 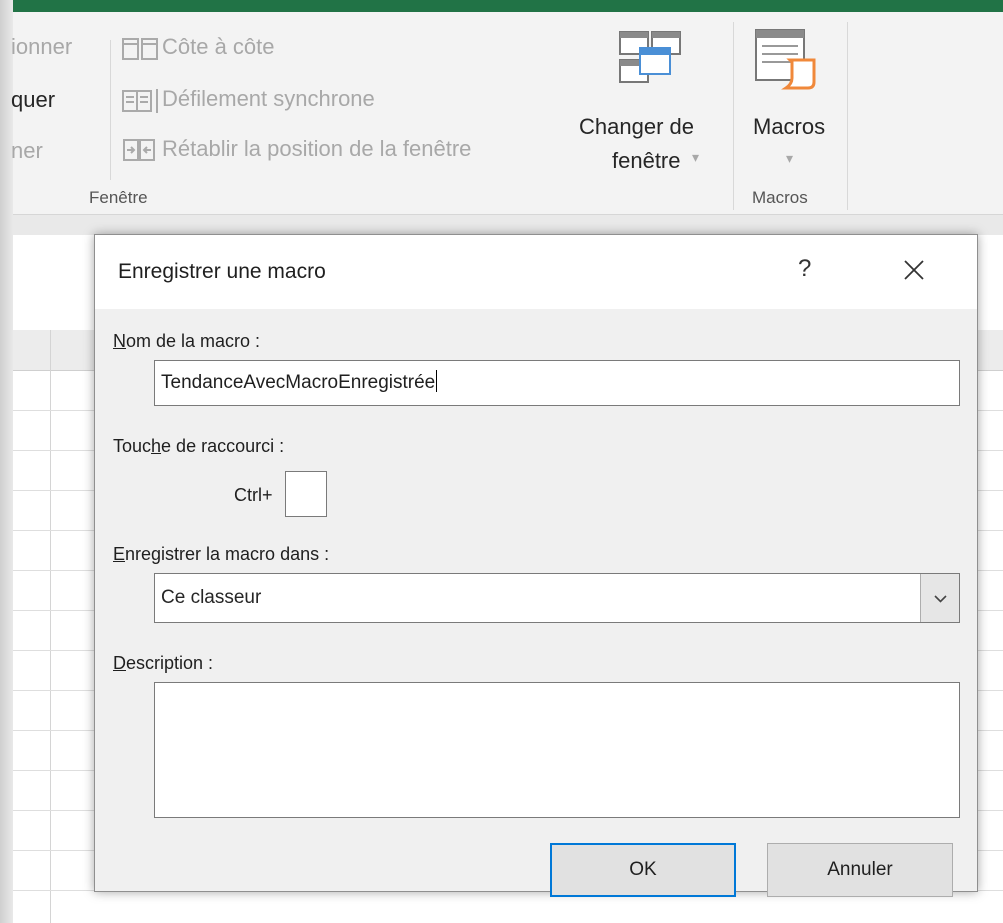 What do you see at coordinates (780, 197) in the screenshot?
I see `group-macros-label: Macros` at bounding box center [780, 197].